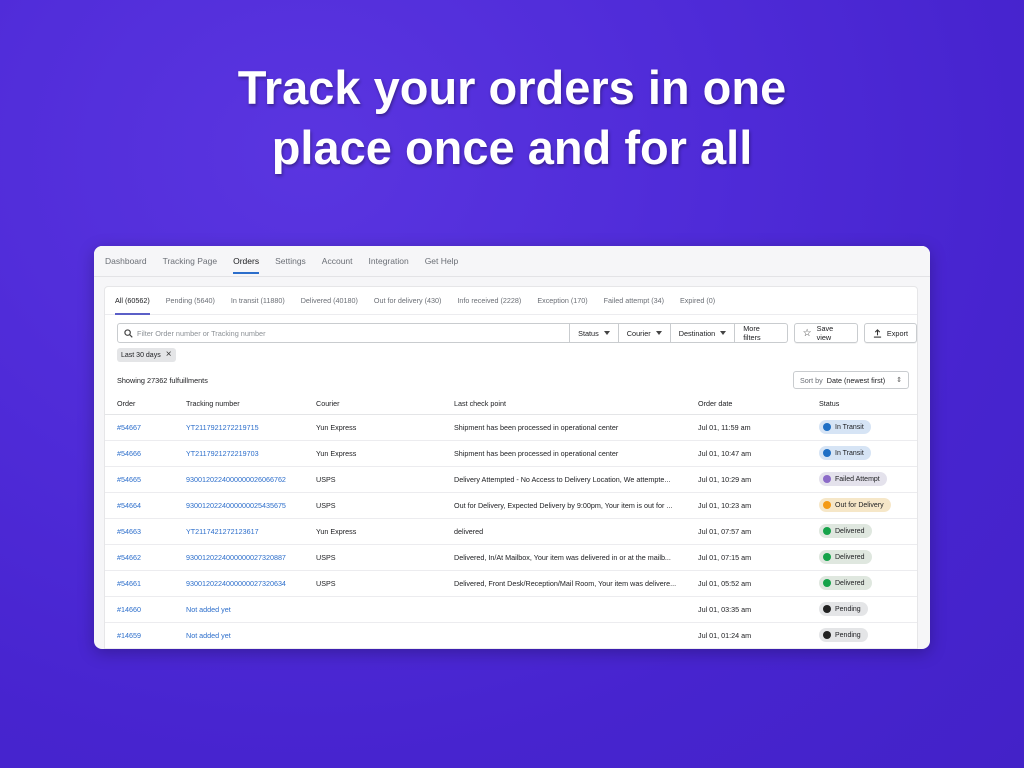  Describe the element at coordinates (145, 583) in the screenshot. I see `order-number-link: #54661` at that location.